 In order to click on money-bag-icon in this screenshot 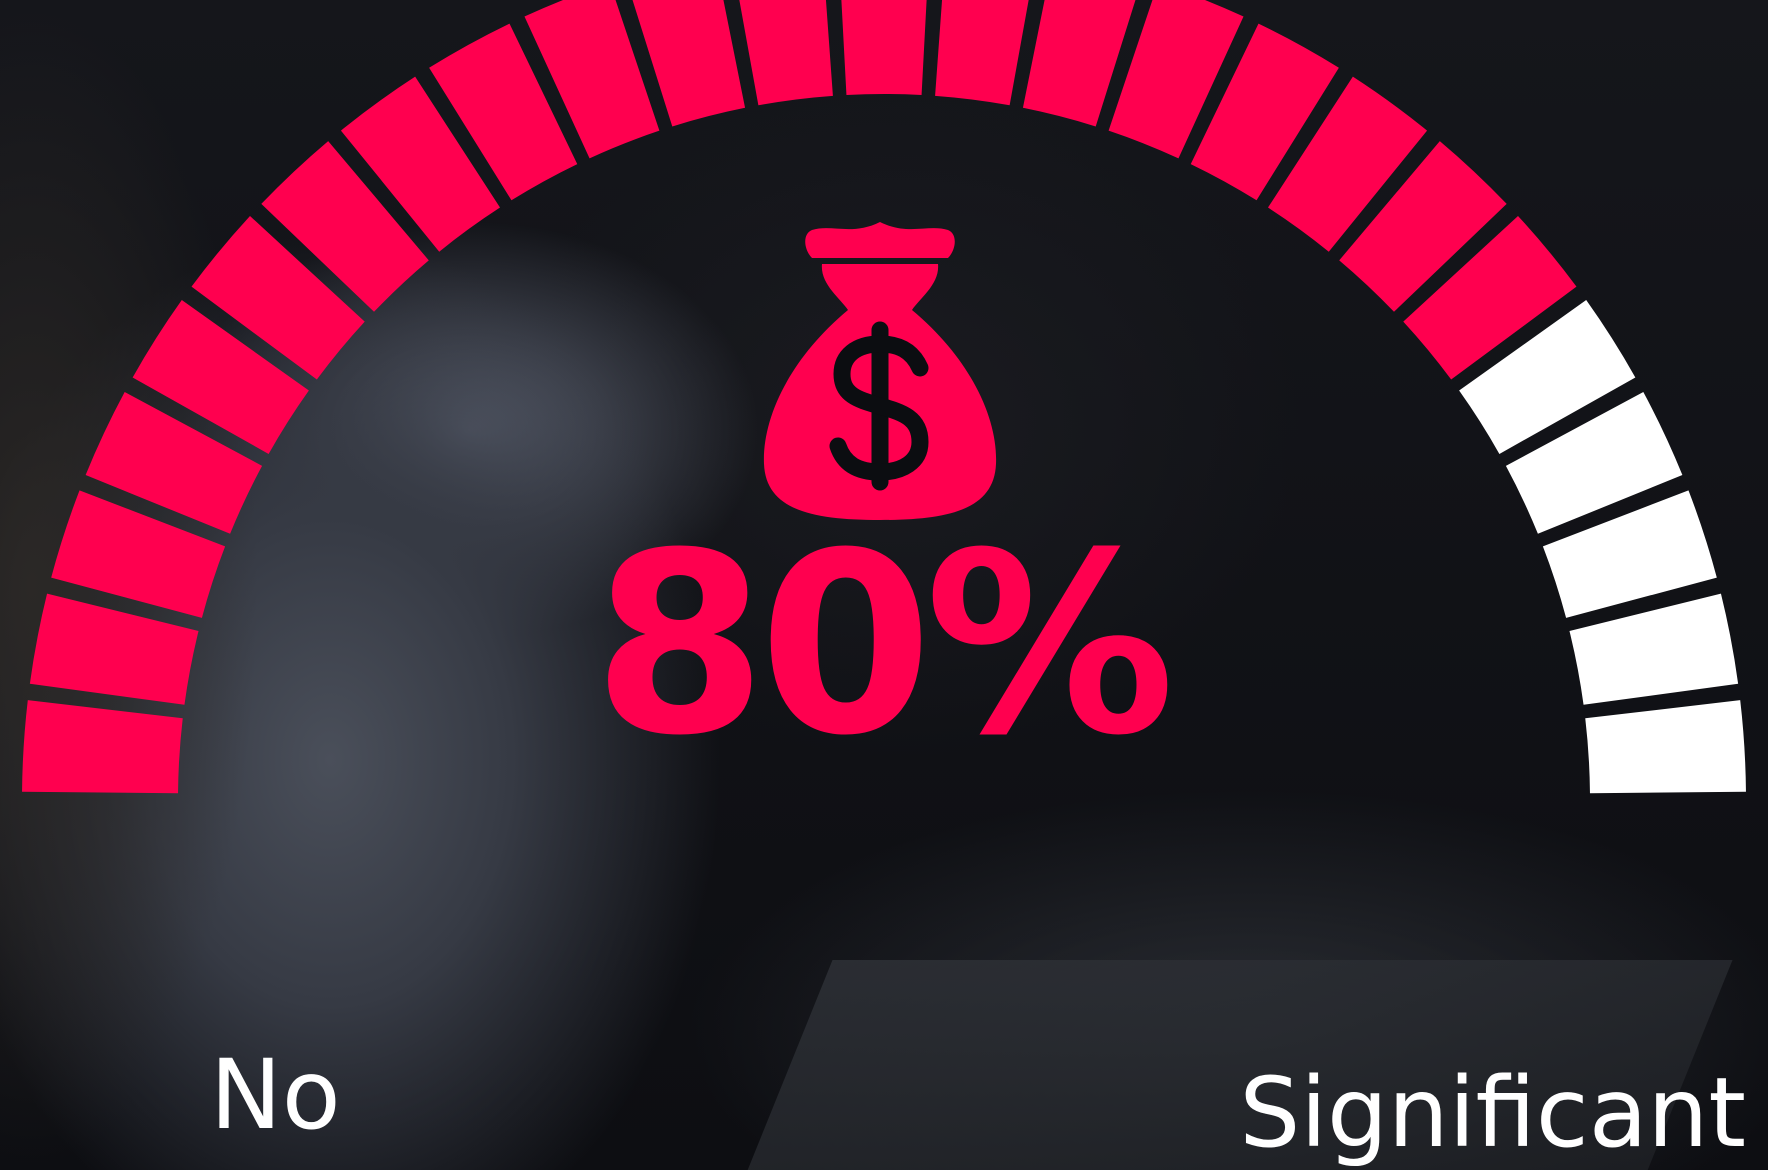, I will do `click(880, 371)`.